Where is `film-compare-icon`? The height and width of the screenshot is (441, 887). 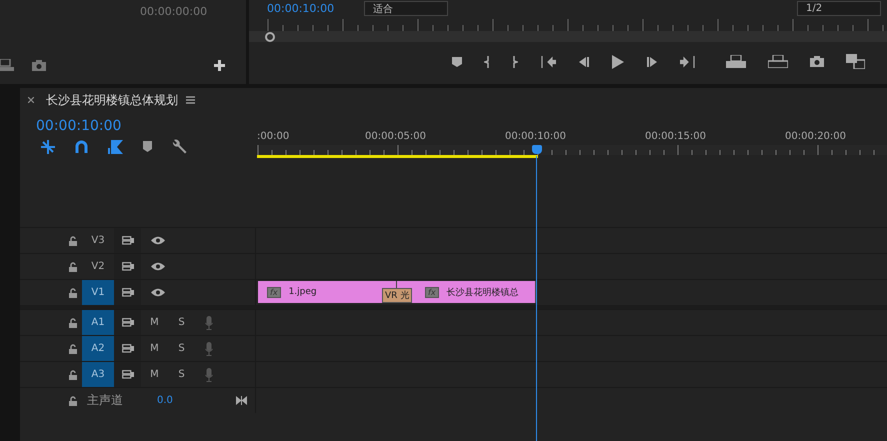
film-compare-icon is located at coordinates (855, 61).